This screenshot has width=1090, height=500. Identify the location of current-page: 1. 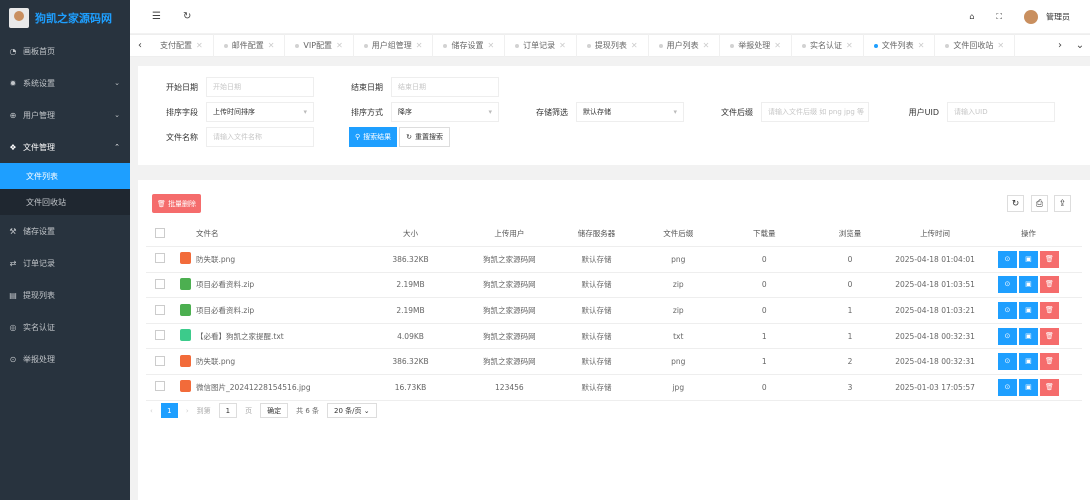
(169, 410).